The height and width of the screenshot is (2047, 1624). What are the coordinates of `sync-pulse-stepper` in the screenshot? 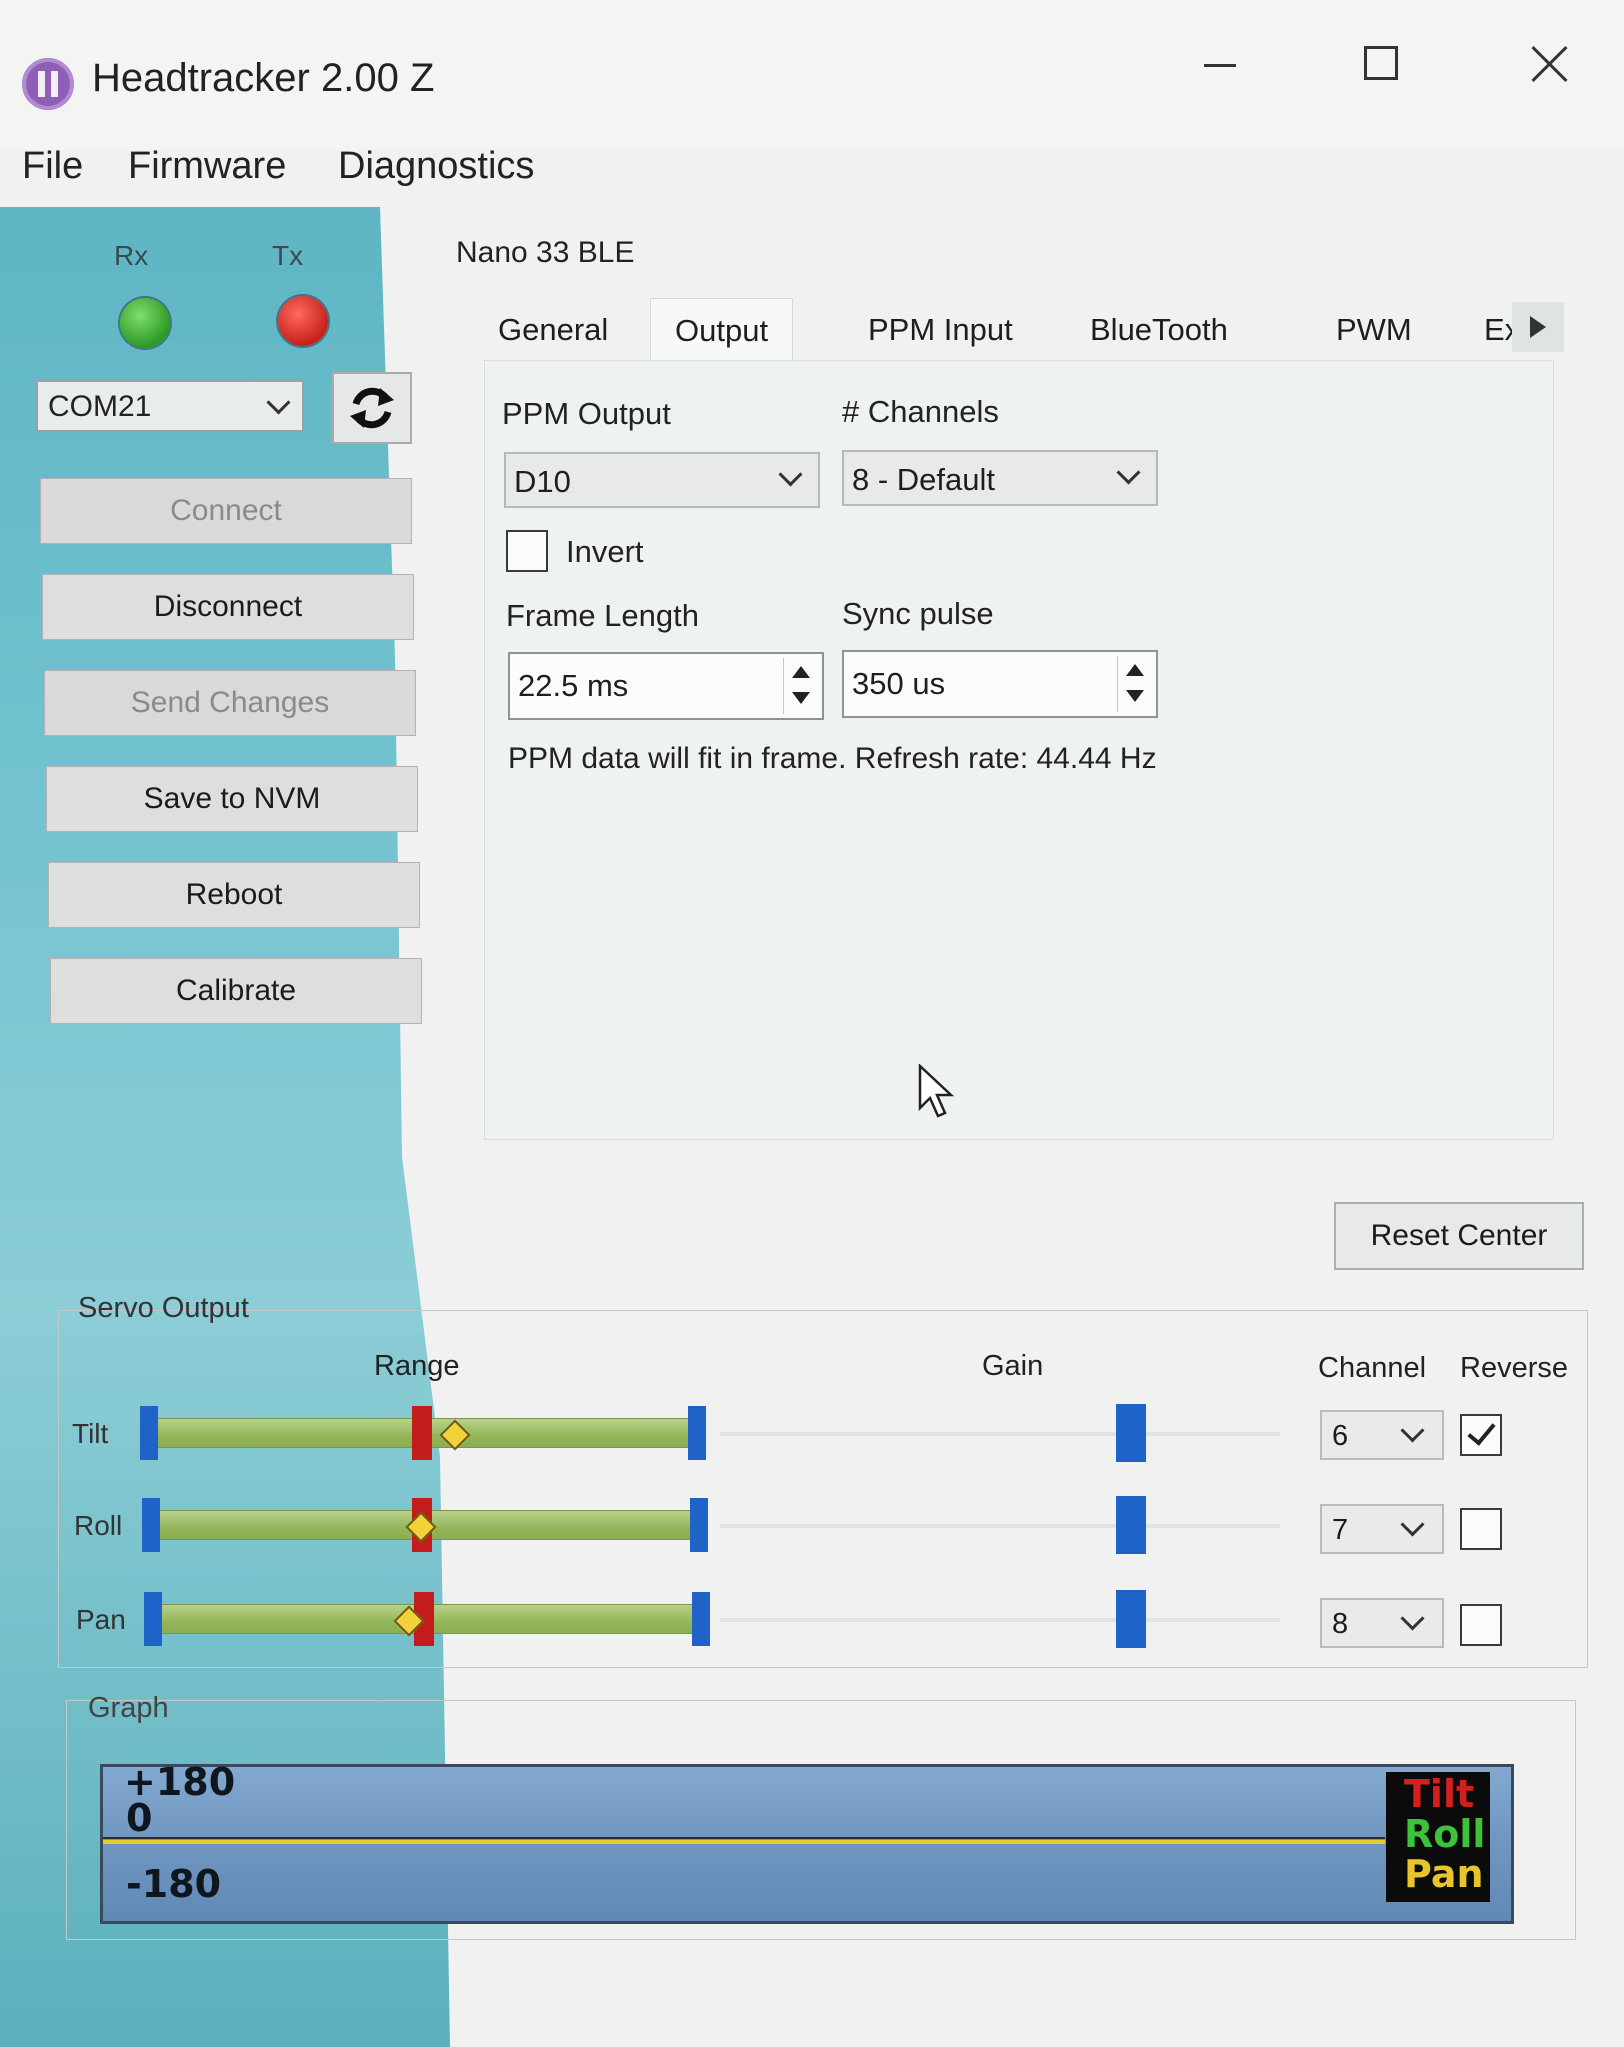 It's located at (1134, 684).